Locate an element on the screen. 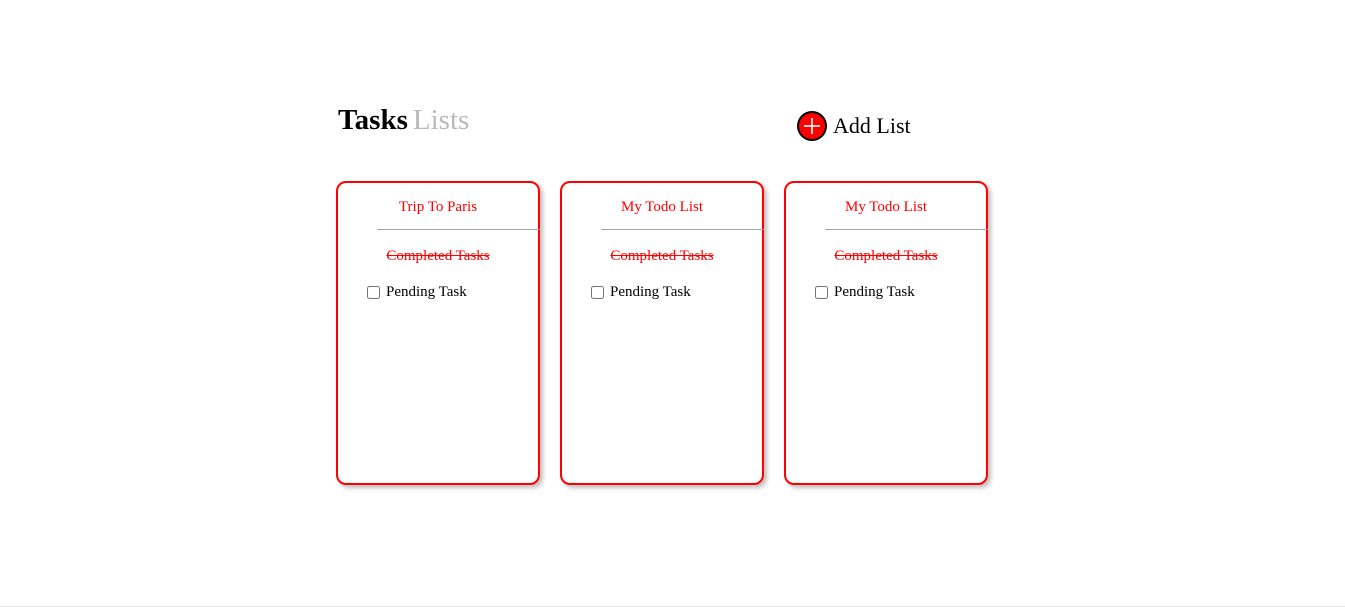  header-tabs: Tasks Lists is located at coordinates (403, 120).